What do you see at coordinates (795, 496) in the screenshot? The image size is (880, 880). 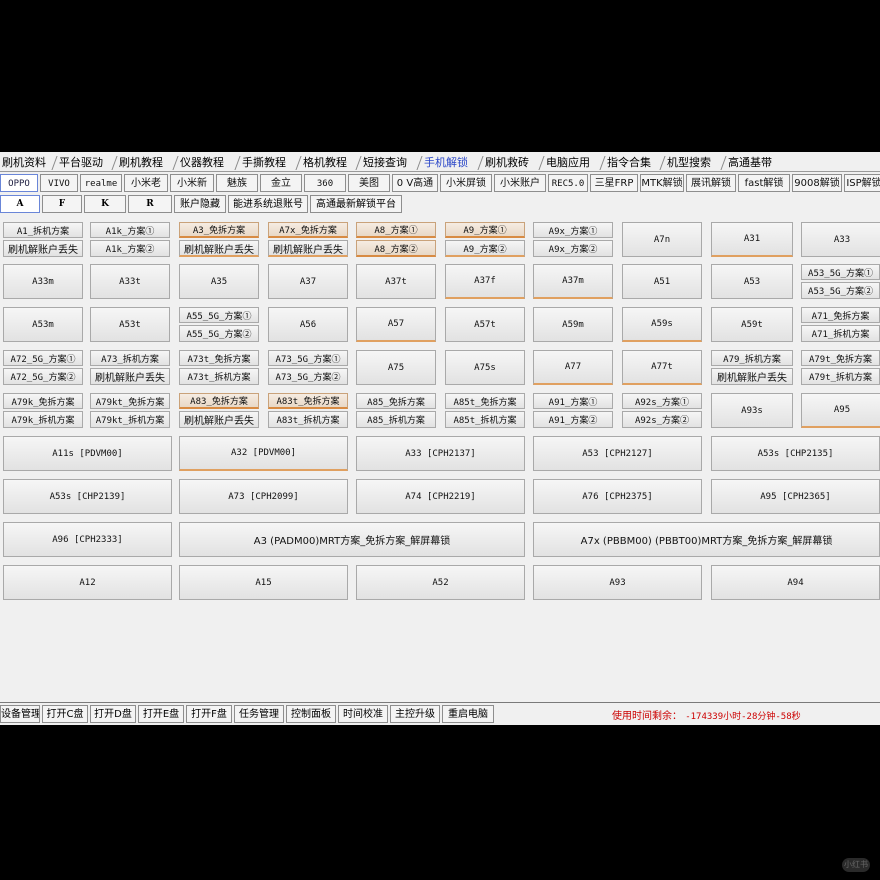 I see `model-button: A95 [CPH2365]` at bounding box center [795, 496].